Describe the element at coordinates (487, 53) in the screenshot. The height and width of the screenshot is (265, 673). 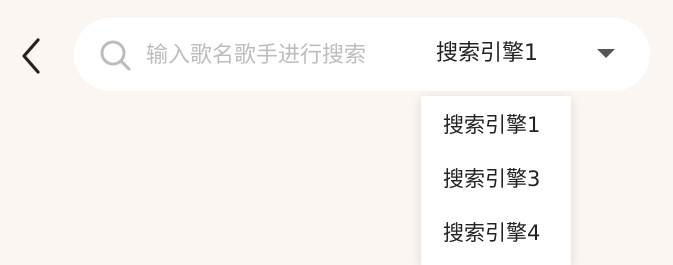
I see `search-engine-selected-label: 搜索引擎1` at that location.